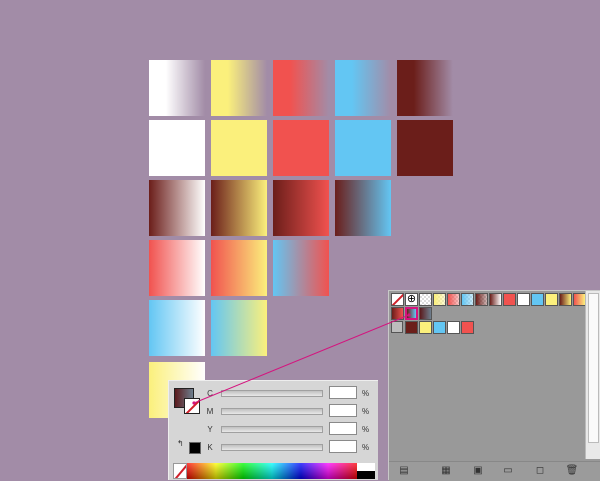 This screenshot has width=600, height=481. Describe the element at coordinates (272, 393) in the screenshot. I see `slider-c` at that location.